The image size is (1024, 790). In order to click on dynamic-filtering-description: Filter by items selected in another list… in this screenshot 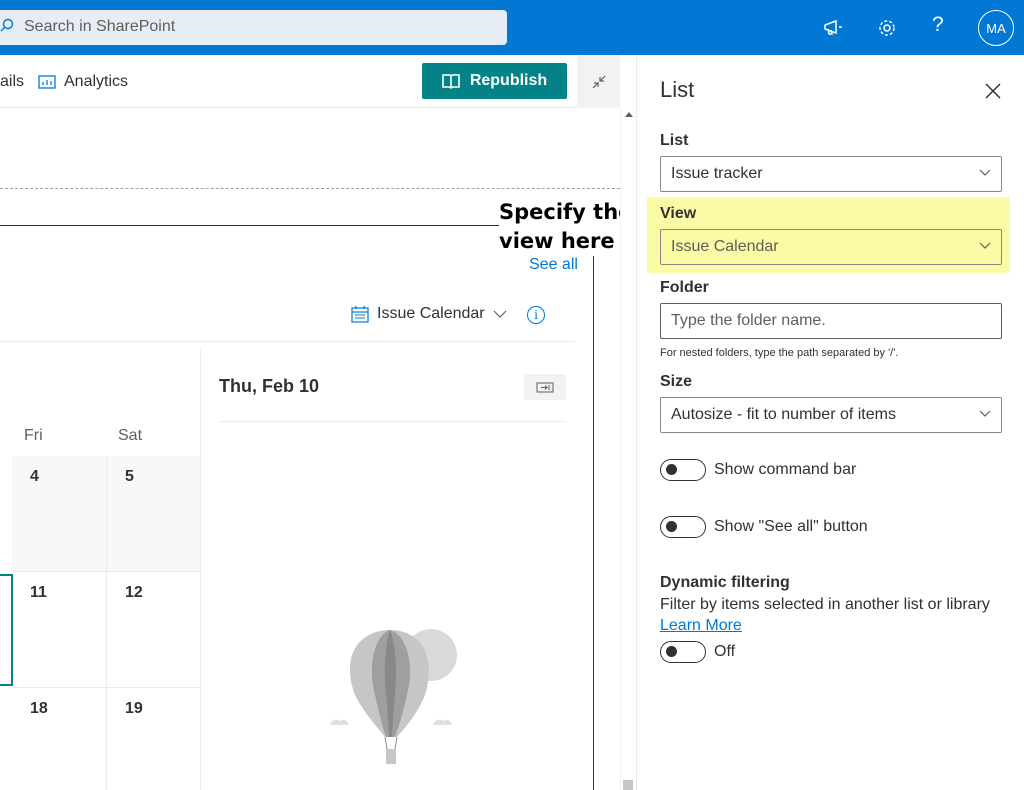, I will do `click(825, 604)`.